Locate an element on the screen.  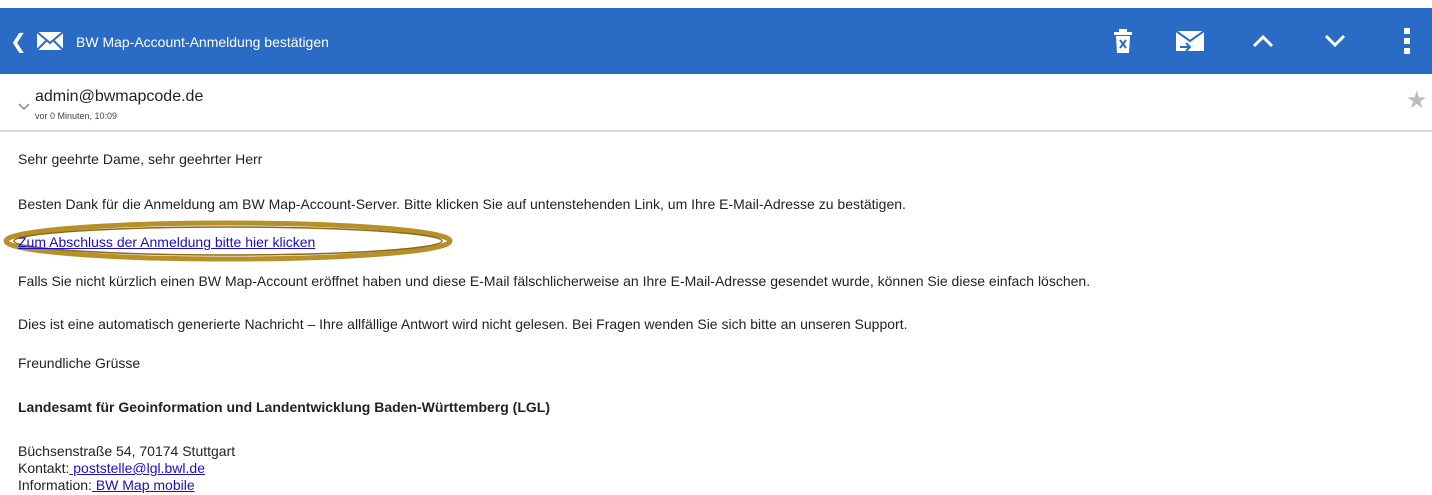
app-bar: ❮ BW Map-Account-Anmeldung bestätigen is located at coordinates (716, 41).